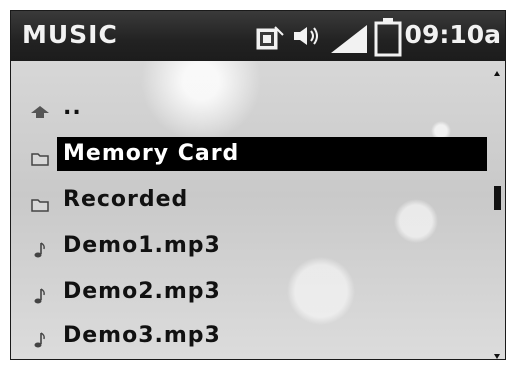  I want to click on scroll-down-icon, so click(497, 356).